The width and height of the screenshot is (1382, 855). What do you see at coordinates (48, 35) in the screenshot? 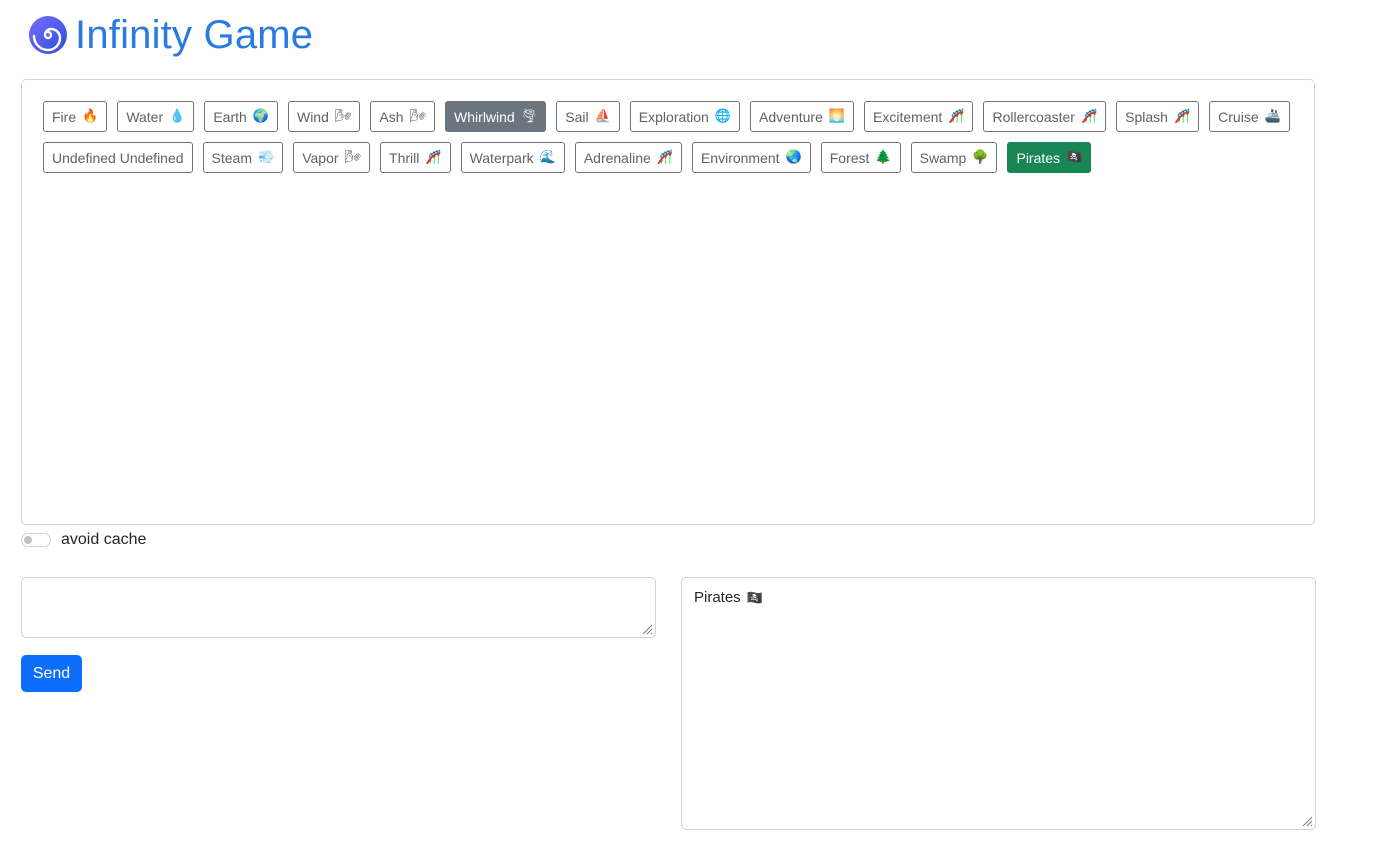
I see `spiral-icon` at bounding box center [48, 35].